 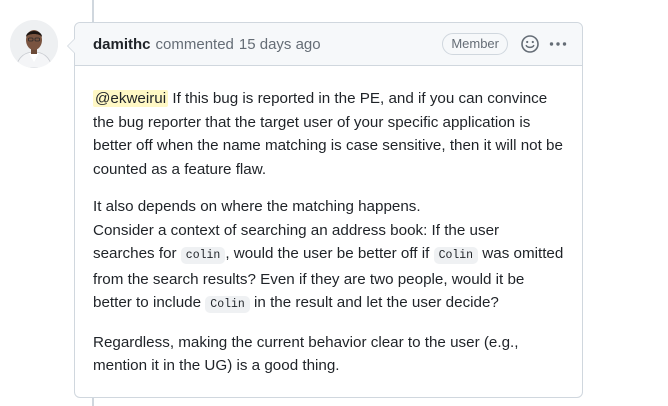 I want to click on user-avatar-icon, so click(x=34, y=44).